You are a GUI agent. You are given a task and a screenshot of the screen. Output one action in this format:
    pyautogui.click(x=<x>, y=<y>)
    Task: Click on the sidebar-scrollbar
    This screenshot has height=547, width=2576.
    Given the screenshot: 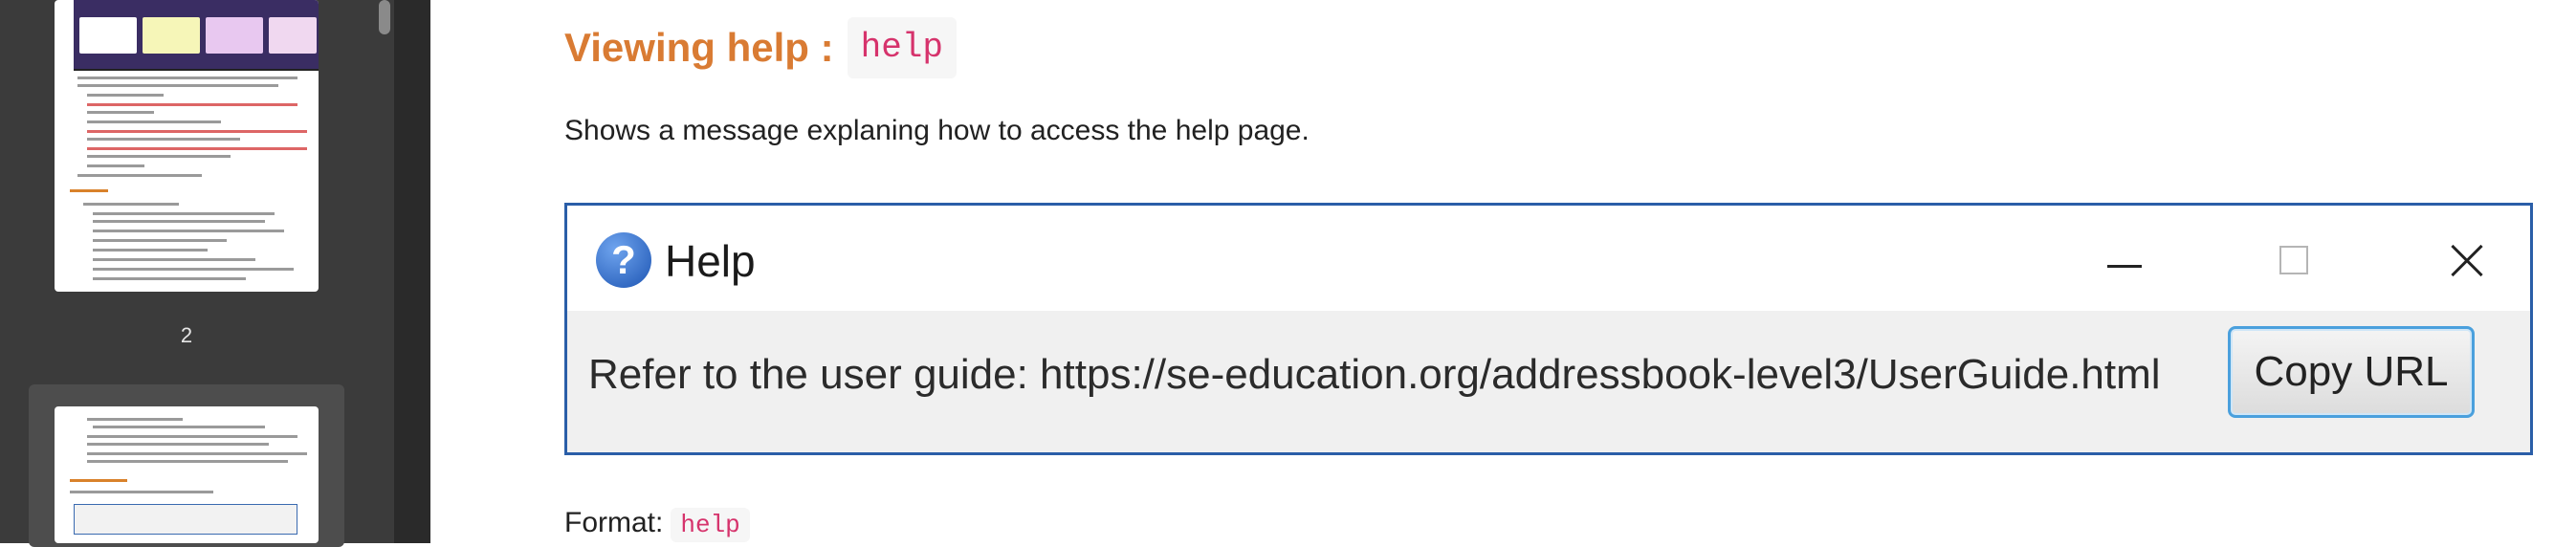 What is the action you would take?
    pyautogui.click(x=383, y=271)
    